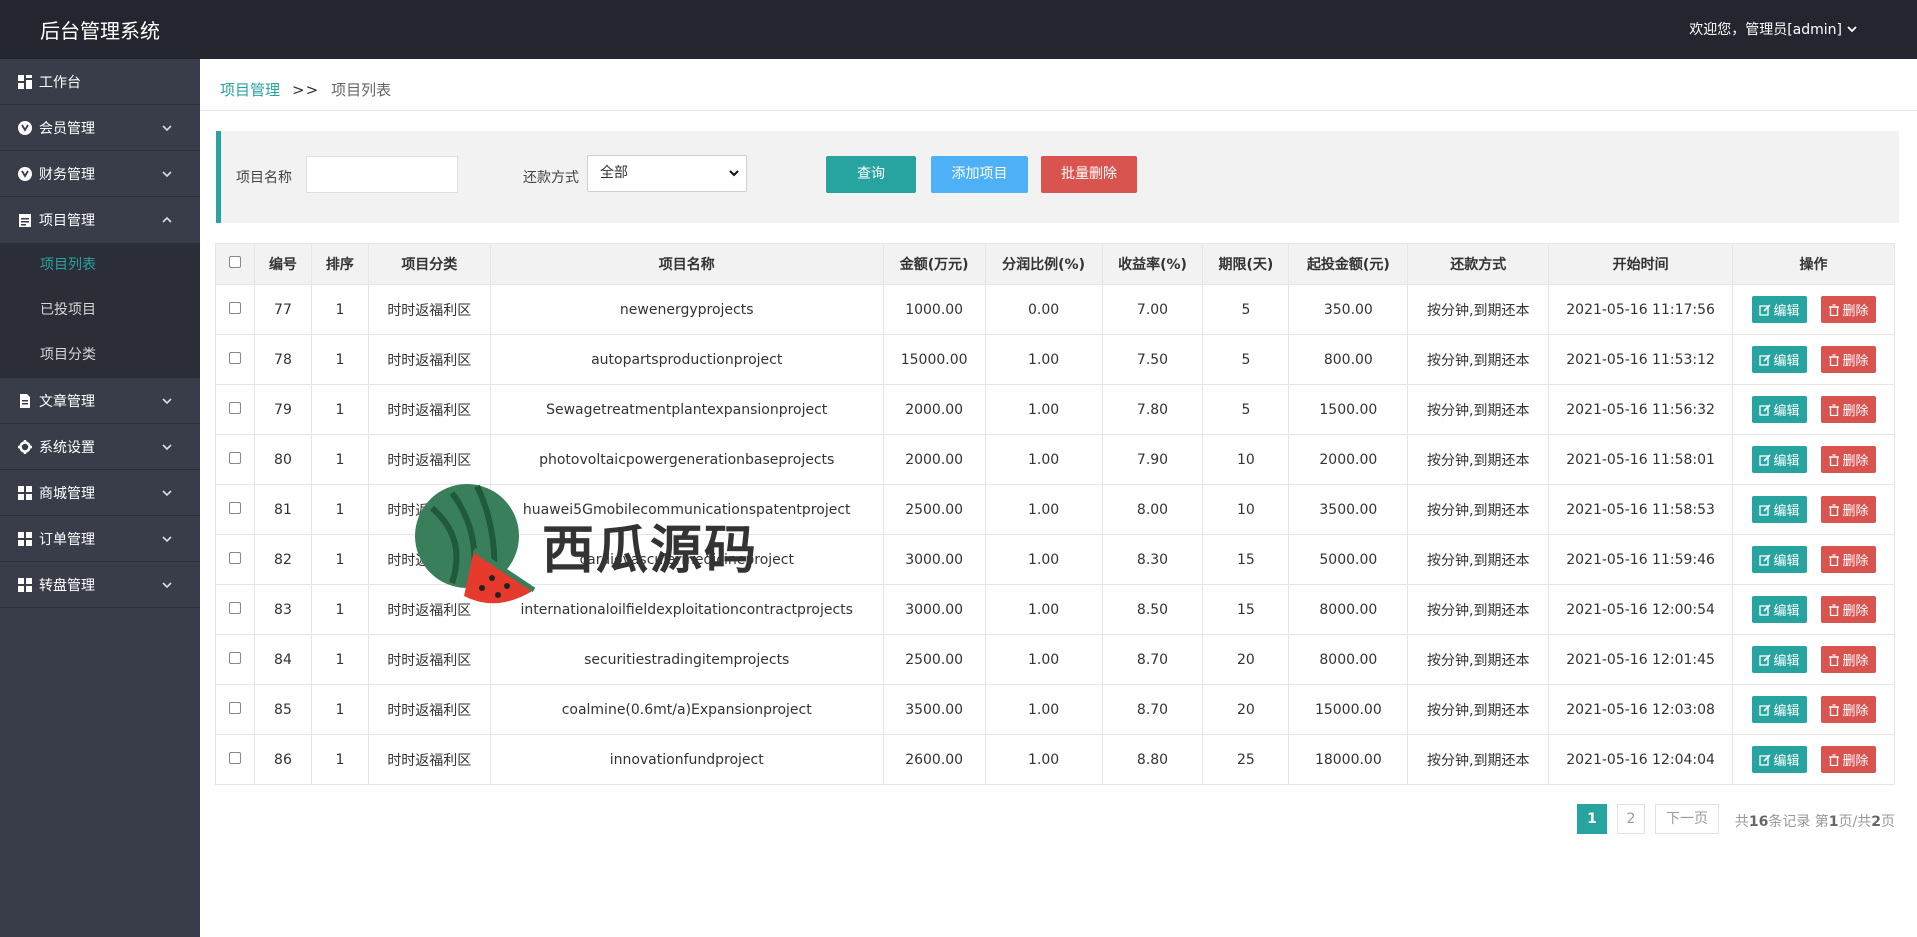 Image resolution: width=1917 pixels, height=937 pixels. What do you see at coordinates (234, 262) in the screenshot?
I see `select-all-checkbox` at bounding box center [234, 262].